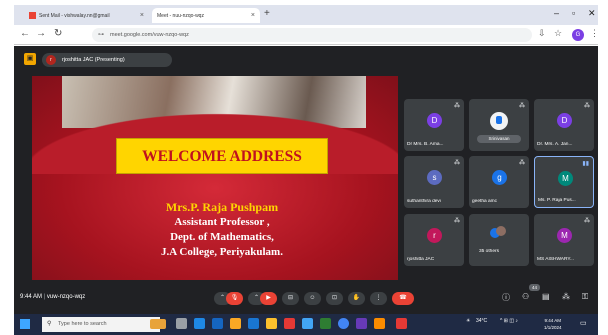 This screenshot has width=608, height=335. What do you see at coordinates (312, 35) in the screenshot?
I see `url-input: ⊶ meet.google.com/vuw-nzqo-wqz` at bounding box center [312, 35].